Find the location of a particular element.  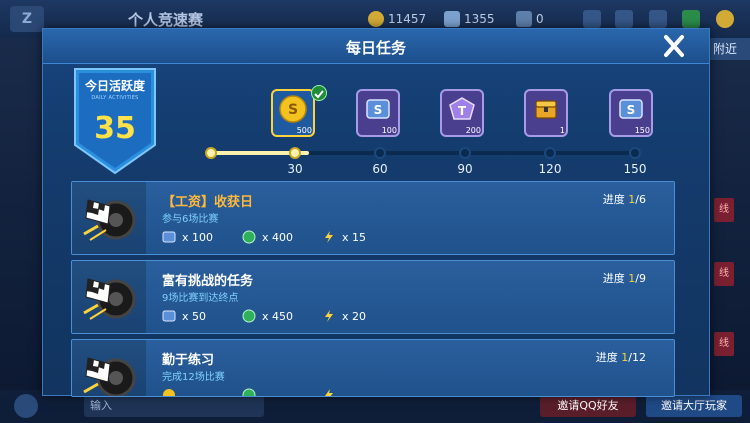

reward-amount: 100 is located at coordinates (389, 130).